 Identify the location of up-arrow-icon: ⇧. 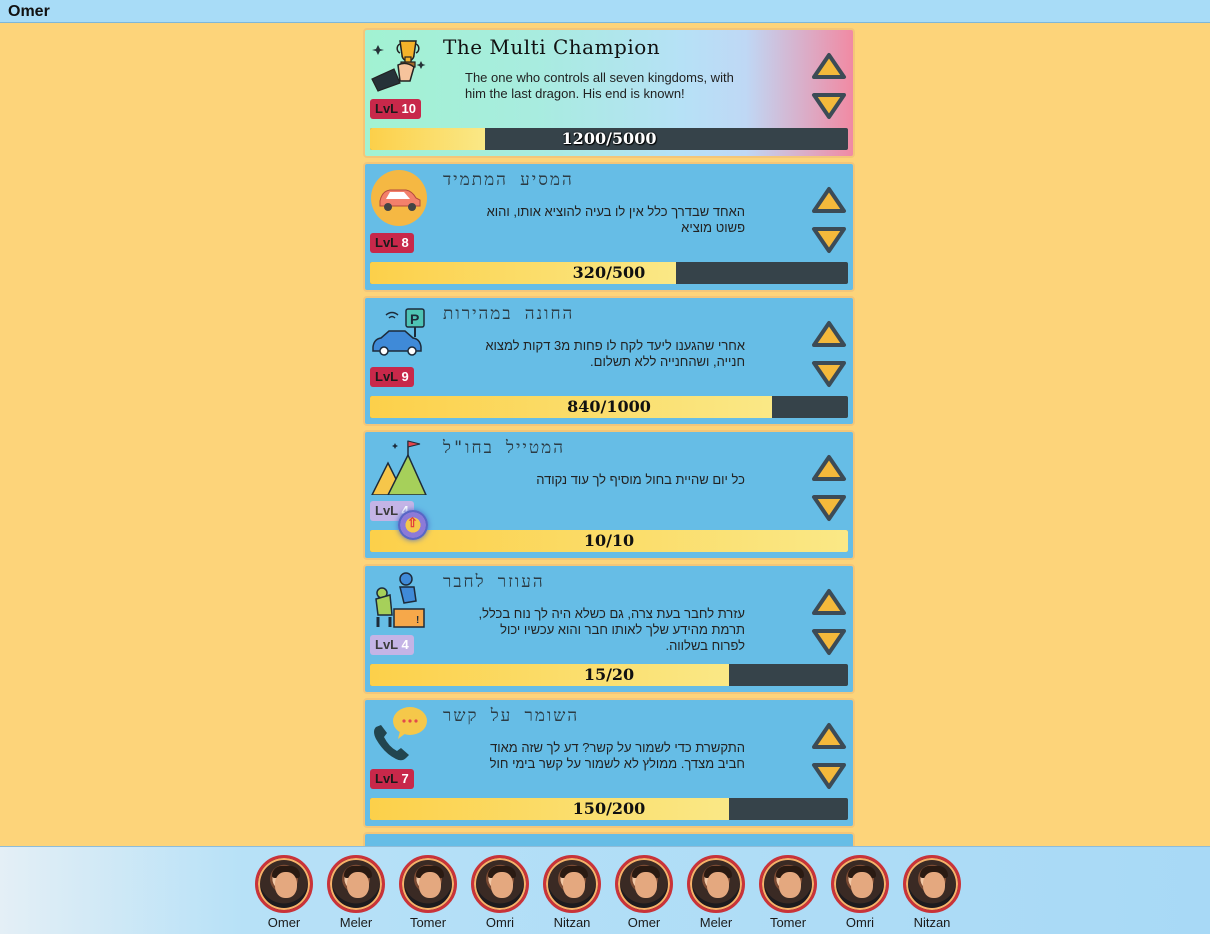
(412, 522).